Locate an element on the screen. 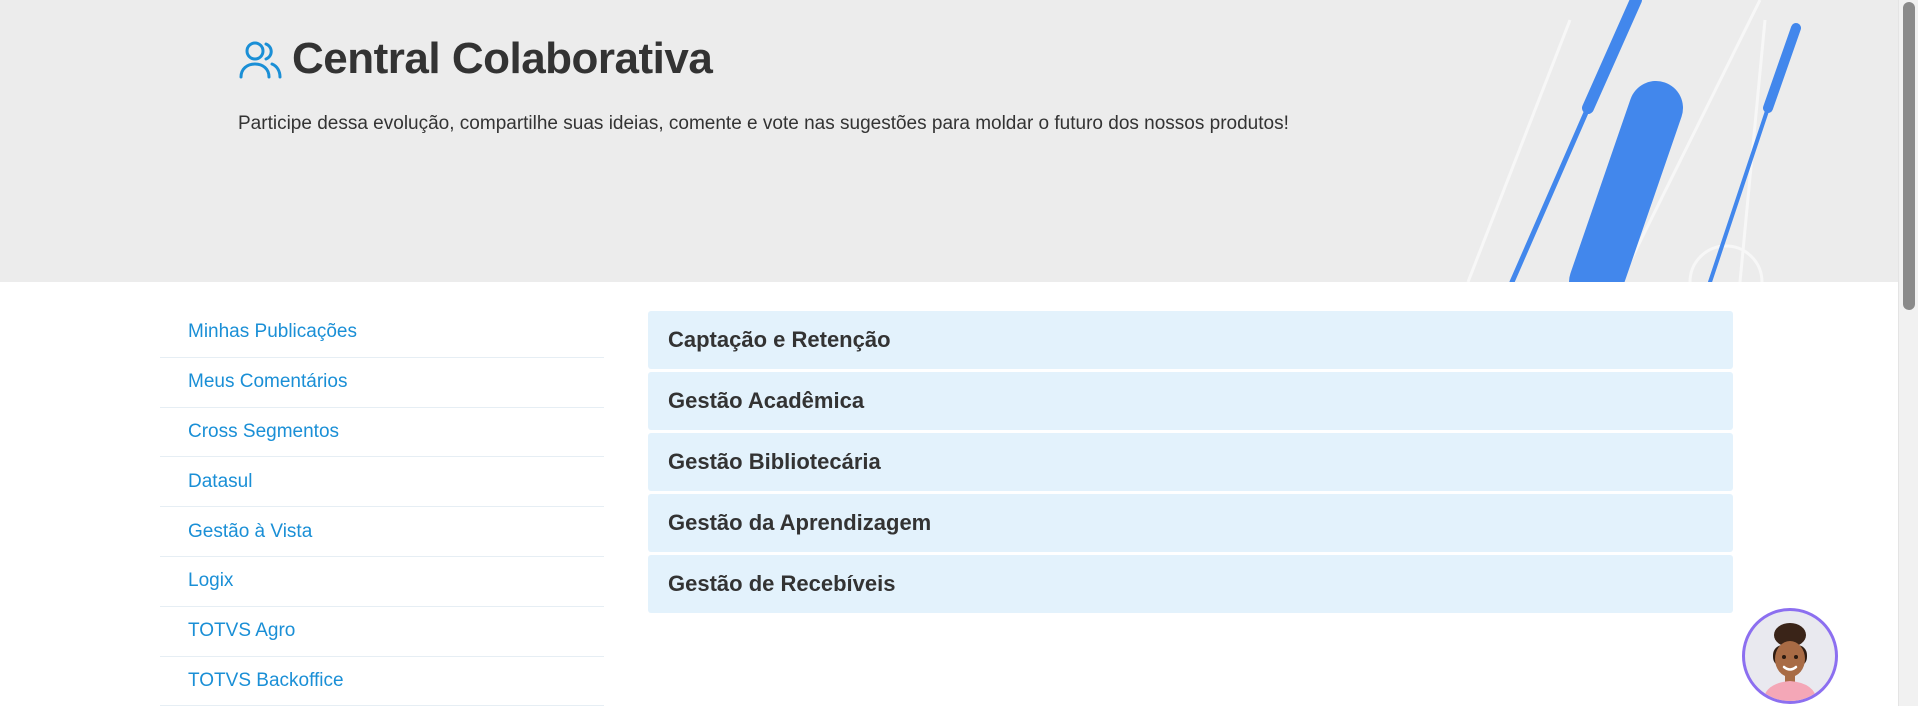 The width and height of the screenshot is (1918, 706). decorative-stripes is located at coordinates (1633, 141).